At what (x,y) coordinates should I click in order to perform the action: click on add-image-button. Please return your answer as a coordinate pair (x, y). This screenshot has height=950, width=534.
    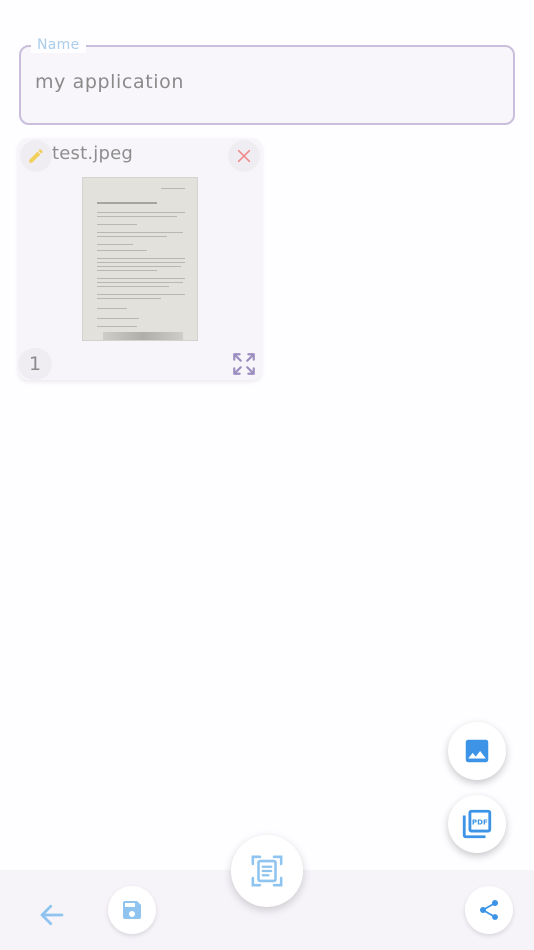
    Looking at the image, I should click on (477, 751).